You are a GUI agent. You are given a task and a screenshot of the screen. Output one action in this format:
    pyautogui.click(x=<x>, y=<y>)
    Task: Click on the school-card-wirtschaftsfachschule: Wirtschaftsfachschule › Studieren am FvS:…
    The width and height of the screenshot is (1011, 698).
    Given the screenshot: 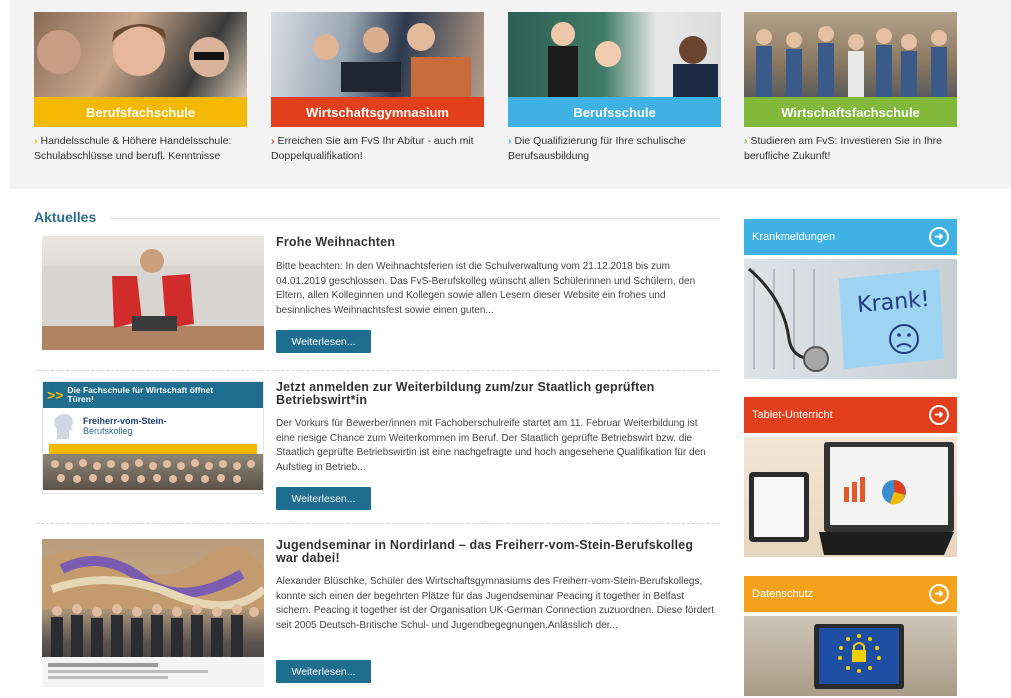 What is the action you would take?
    pyautogui.click(x=850, y=88)
    